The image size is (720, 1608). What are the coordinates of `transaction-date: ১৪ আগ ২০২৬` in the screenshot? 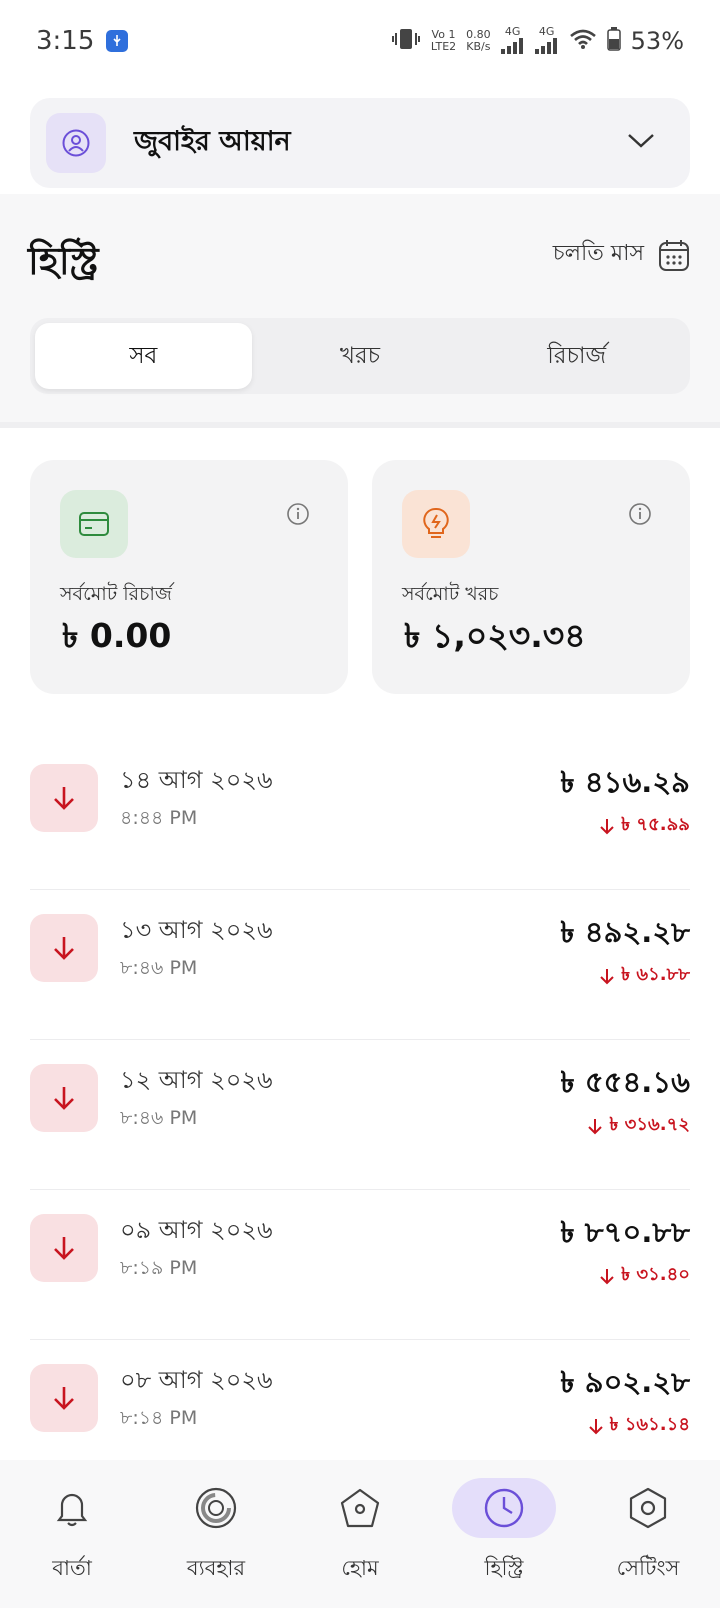 It's located at (196, 780).